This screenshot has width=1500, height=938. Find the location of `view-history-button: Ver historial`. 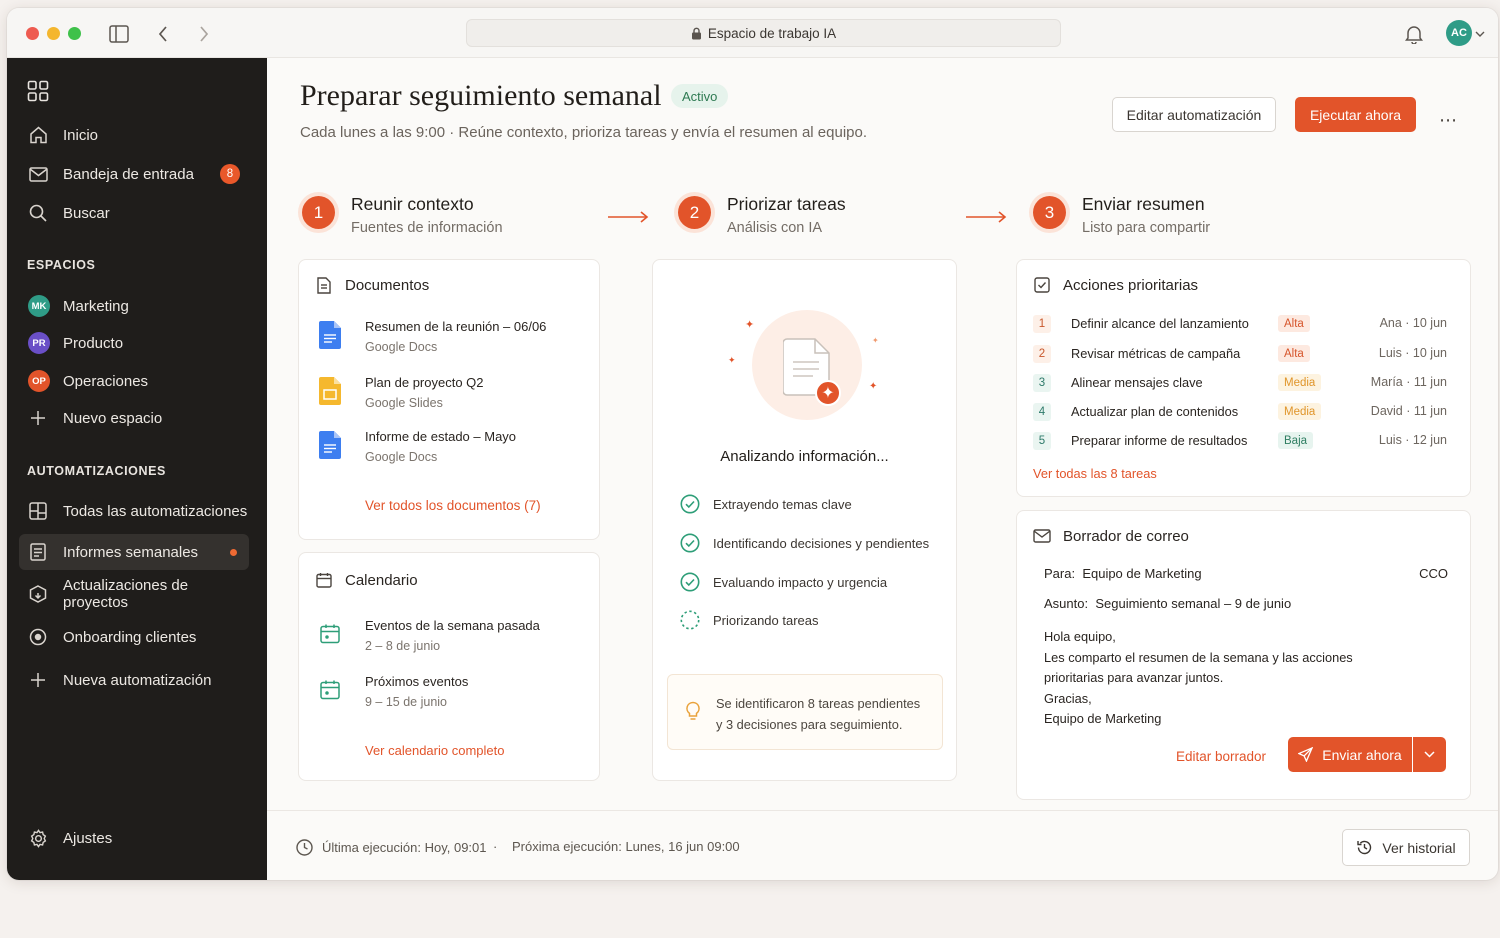

view-history-button: Ver historial is located at coordinates (1406, 847).